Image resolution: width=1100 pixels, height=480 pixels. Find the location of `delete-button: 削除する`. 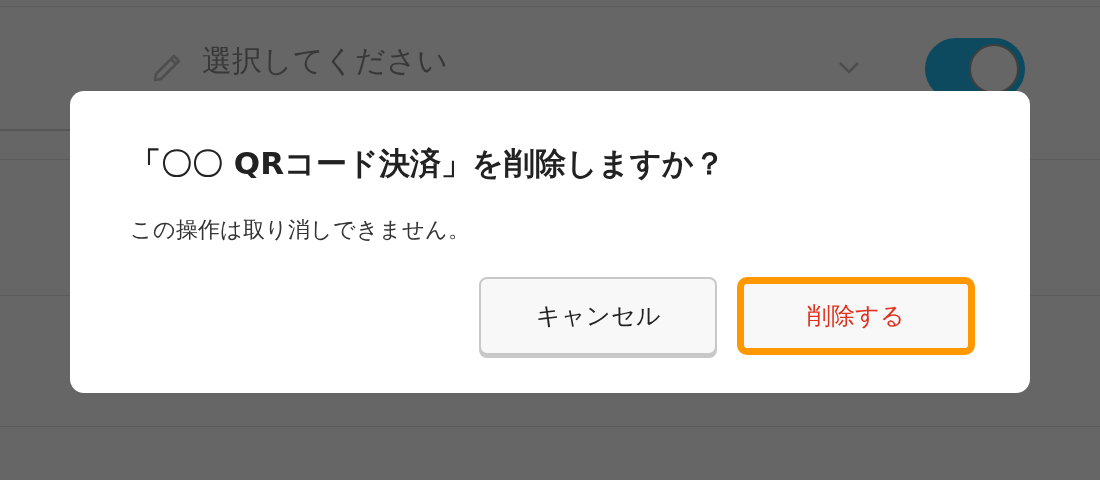

delete-button: 削除する is located at coordinates (856, 316).